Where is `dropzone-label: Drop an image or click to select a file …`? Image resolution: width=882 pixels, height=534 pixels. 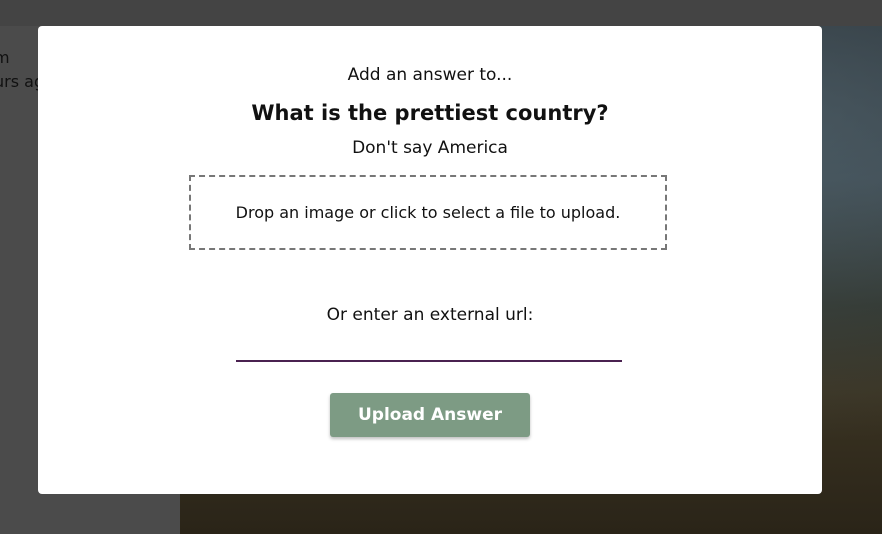 dropzone-label: Drop an image or click to select a file … is located at coordinates (428, 212).